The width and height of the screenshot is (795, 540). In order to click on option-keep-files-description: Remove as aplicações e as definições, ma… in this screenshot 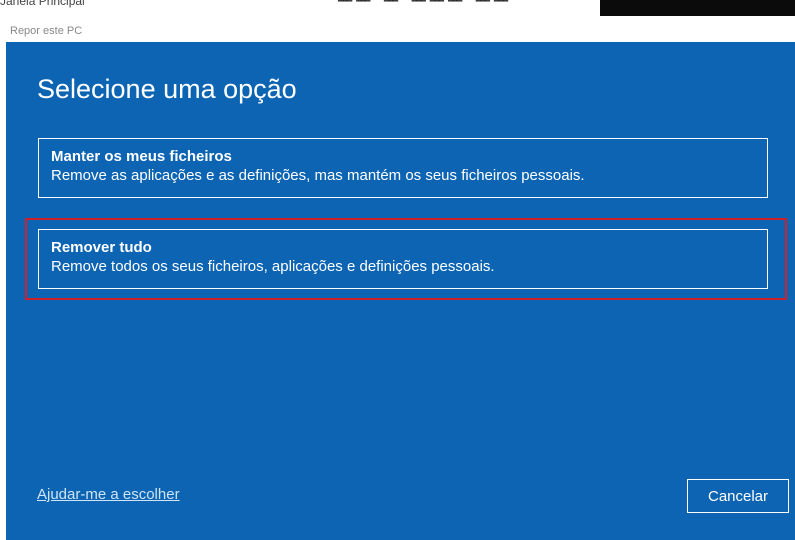, I will do `click(318, 175)`.